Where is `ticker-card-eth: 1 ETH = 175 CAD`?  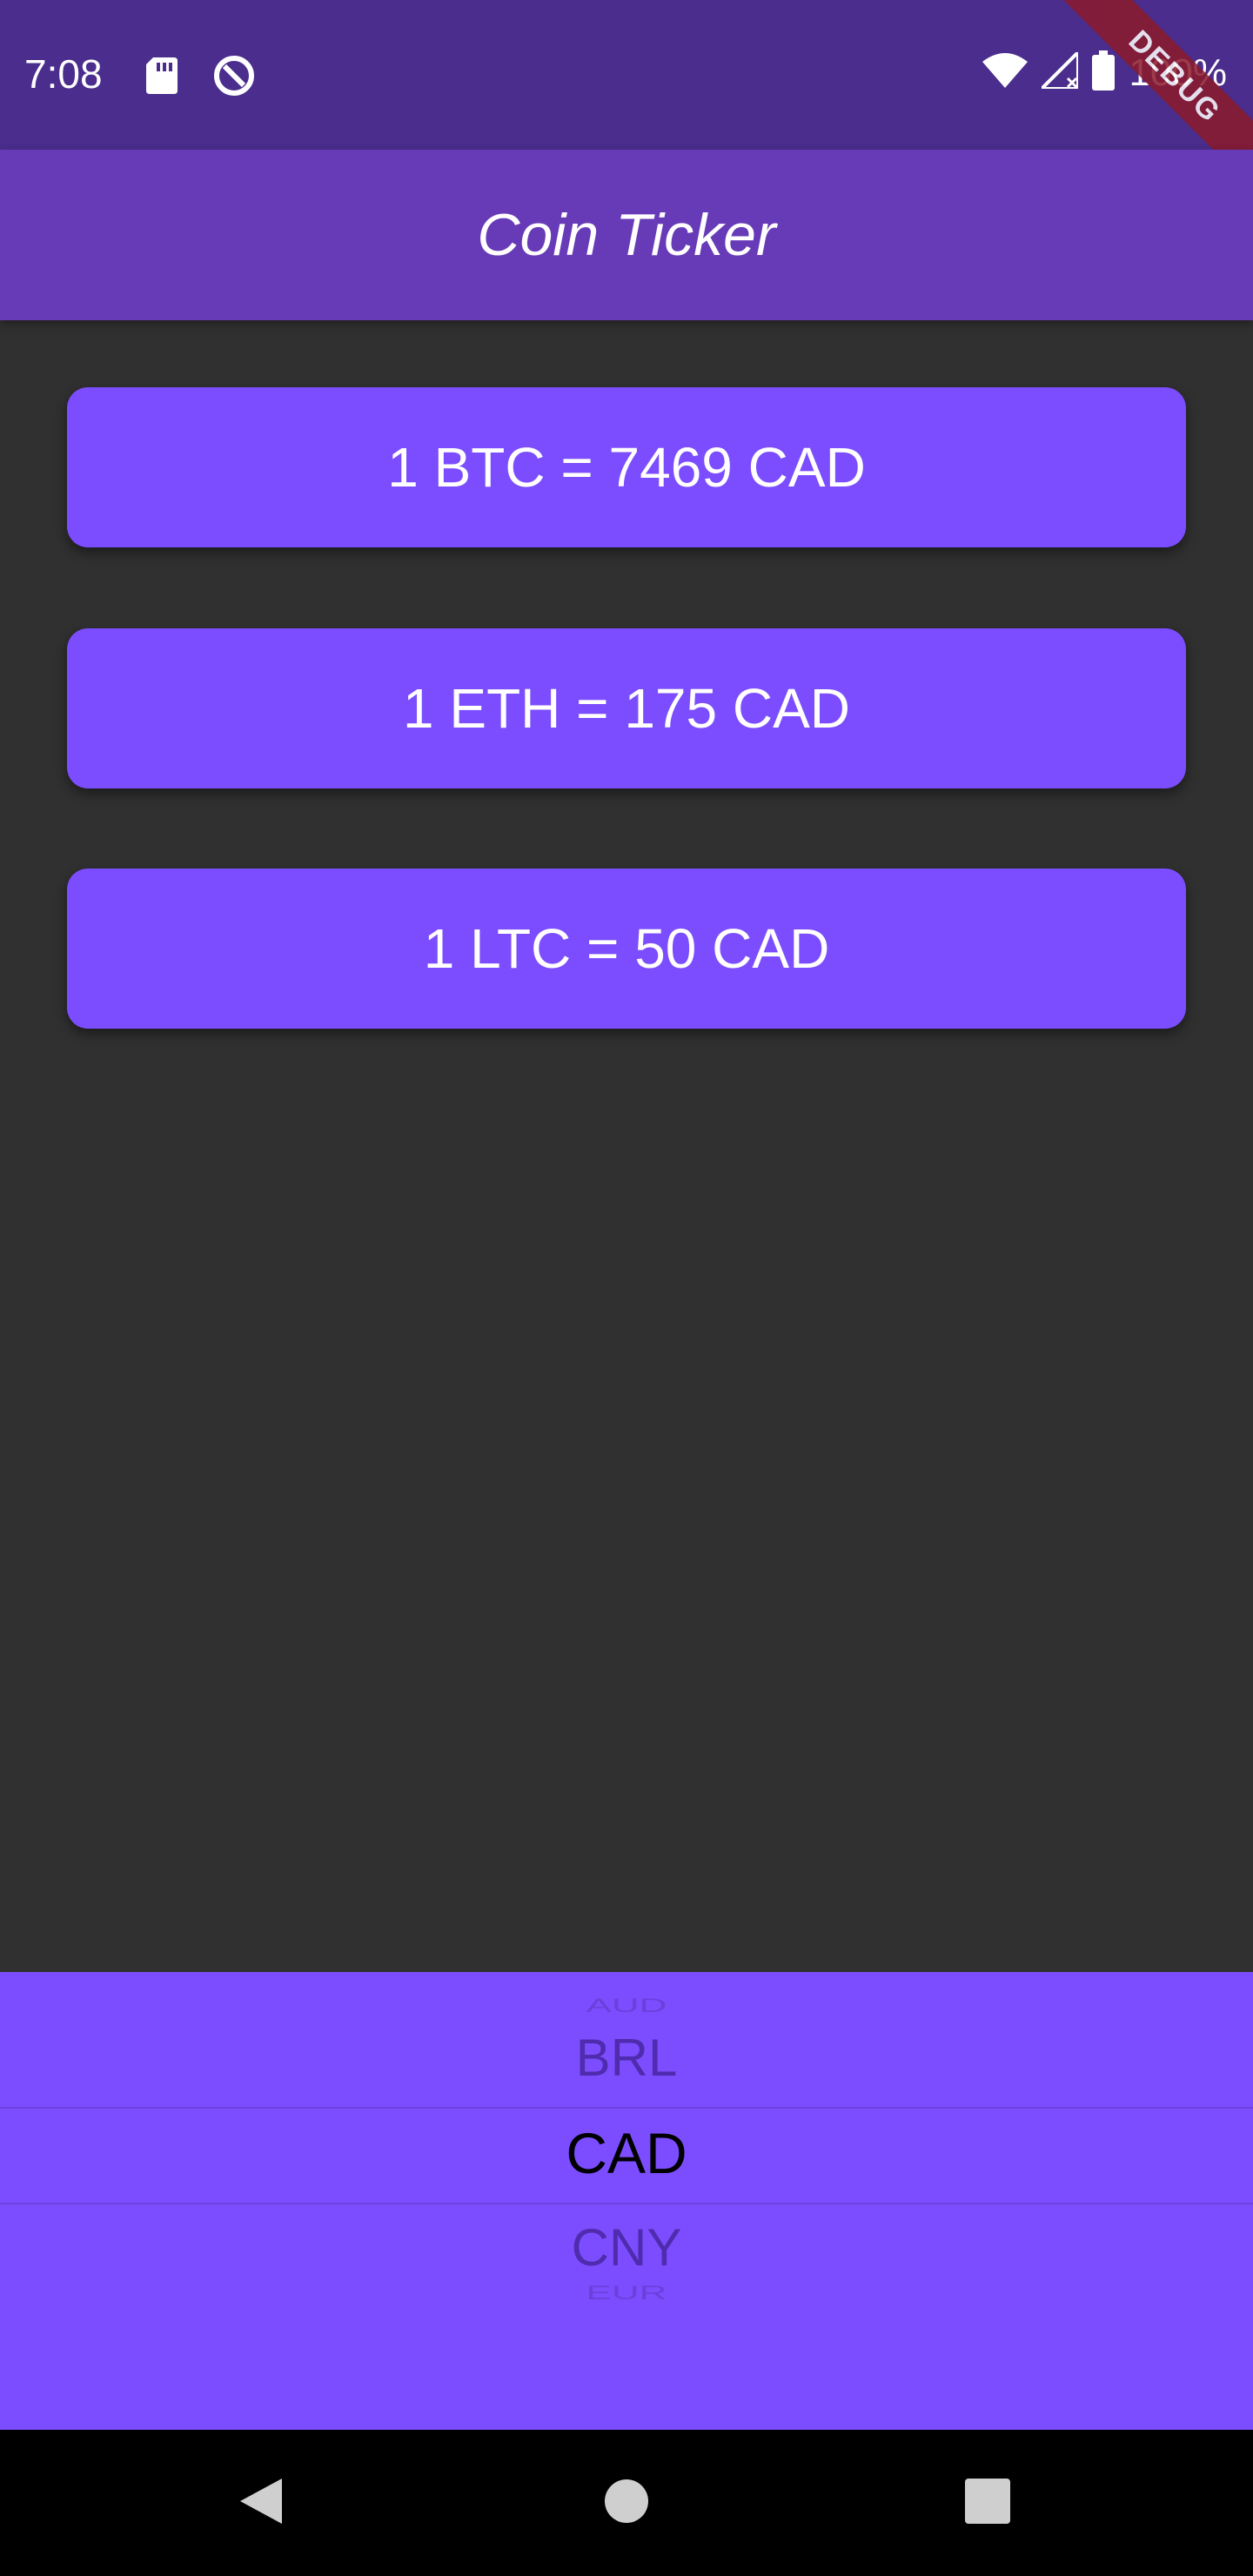
ticker-card-eth: 1 ETH = 175 CAD is located at coordinates (626, 708).